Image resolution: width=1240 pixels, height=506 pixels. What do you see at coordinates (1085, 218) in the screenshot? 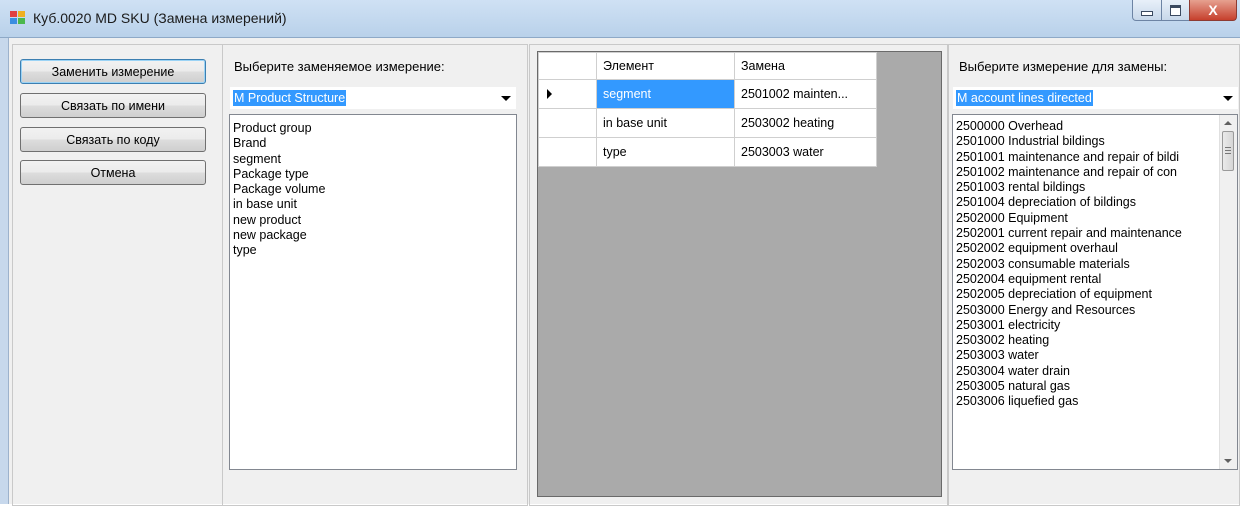
I see `list-item: 2502000 Equipment` at bounding box center [1085, 218].